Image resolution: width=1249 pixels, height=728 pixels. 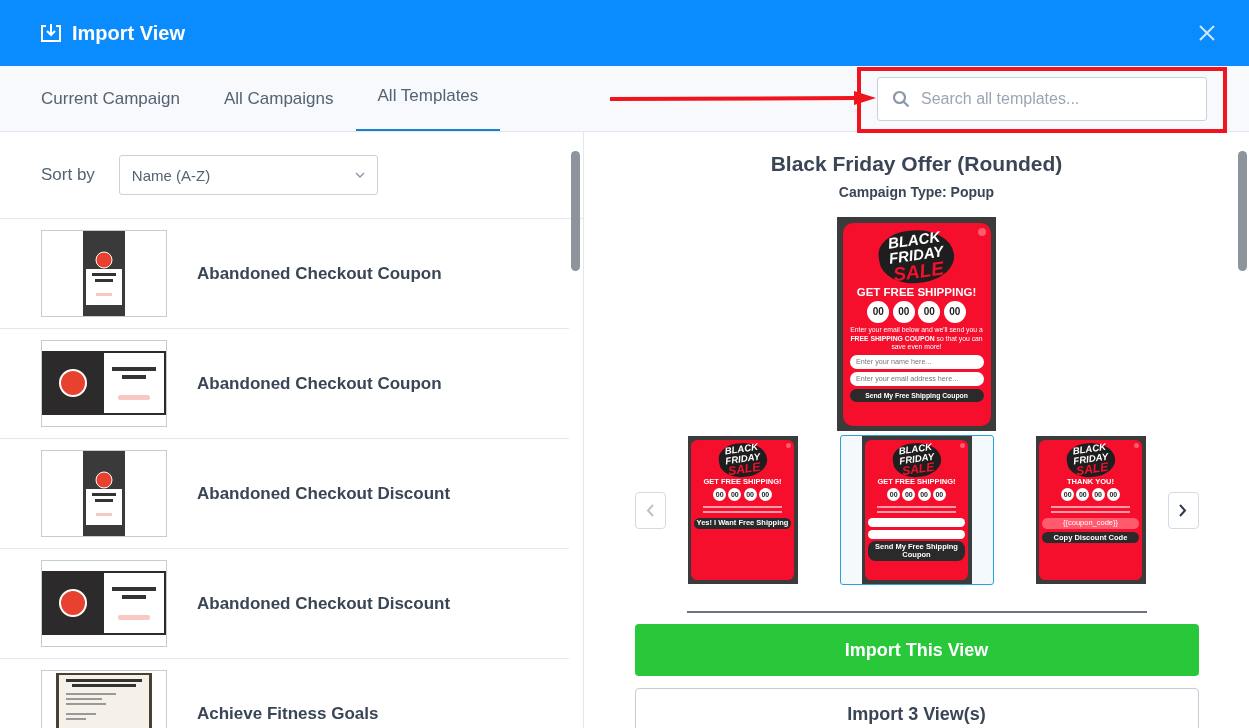 I want to click on chevron-right-icon, so click(x=1183, y=510).